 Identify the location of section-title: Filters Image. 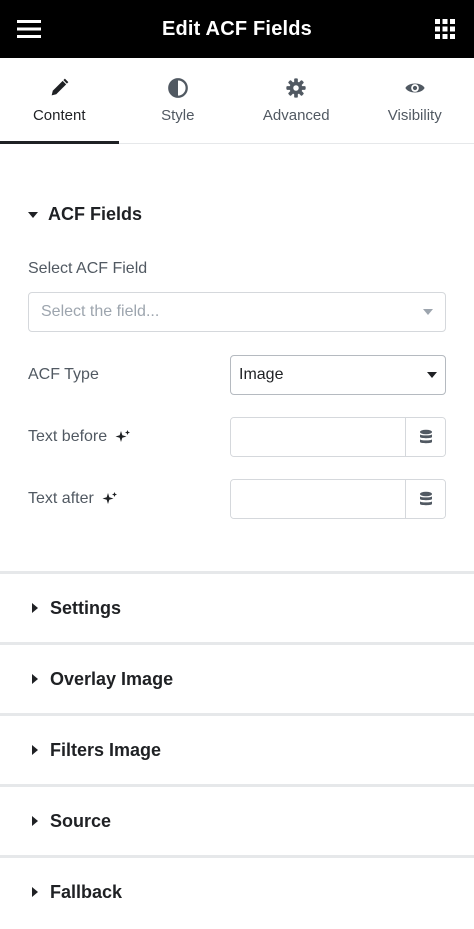
(106, 749).